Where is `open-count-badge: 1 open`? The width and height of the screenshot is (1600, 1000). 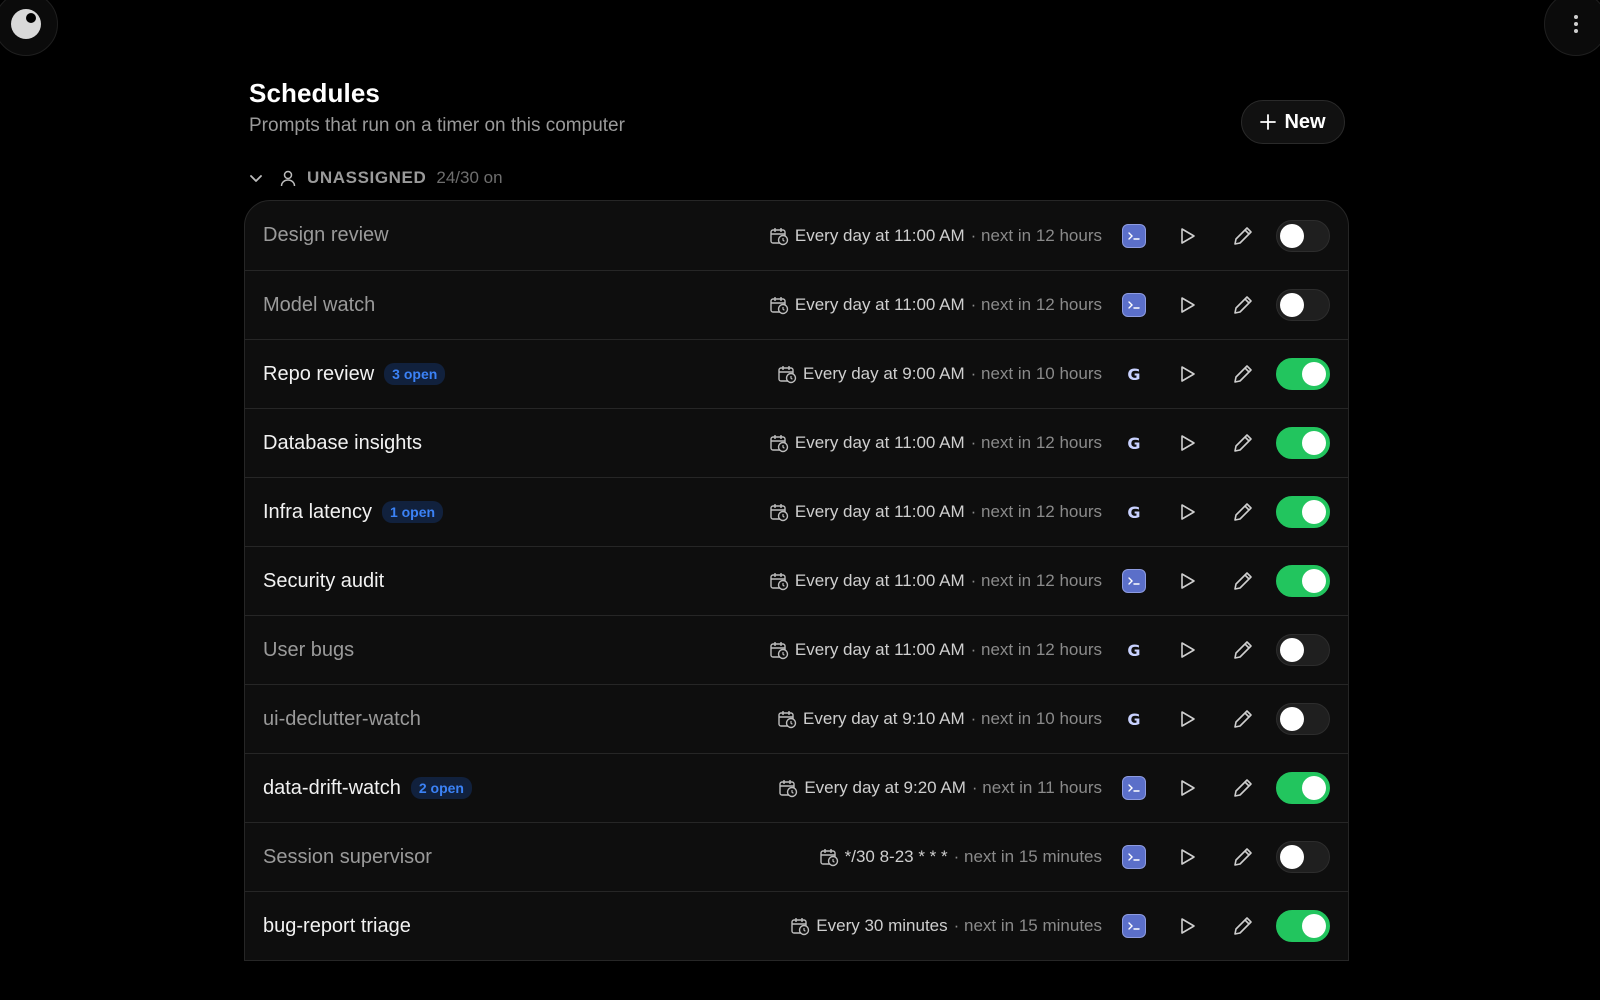
open-count-badge: 1 open is located at coordinates (412, 512).